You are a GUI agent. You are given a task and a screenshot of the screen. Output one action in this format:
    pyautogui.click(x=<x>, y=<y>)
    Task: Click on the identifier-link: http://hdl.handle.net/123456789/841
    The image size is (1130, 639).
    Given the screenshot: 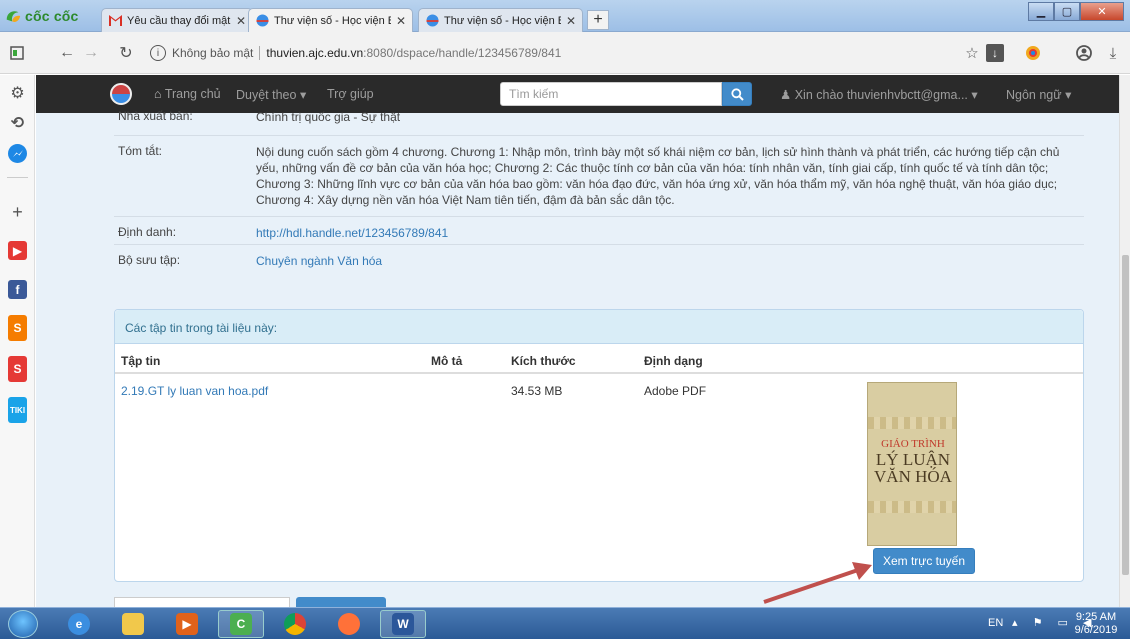 What is the action you would take?
    pyautogui.click(x=666, y=233)
    